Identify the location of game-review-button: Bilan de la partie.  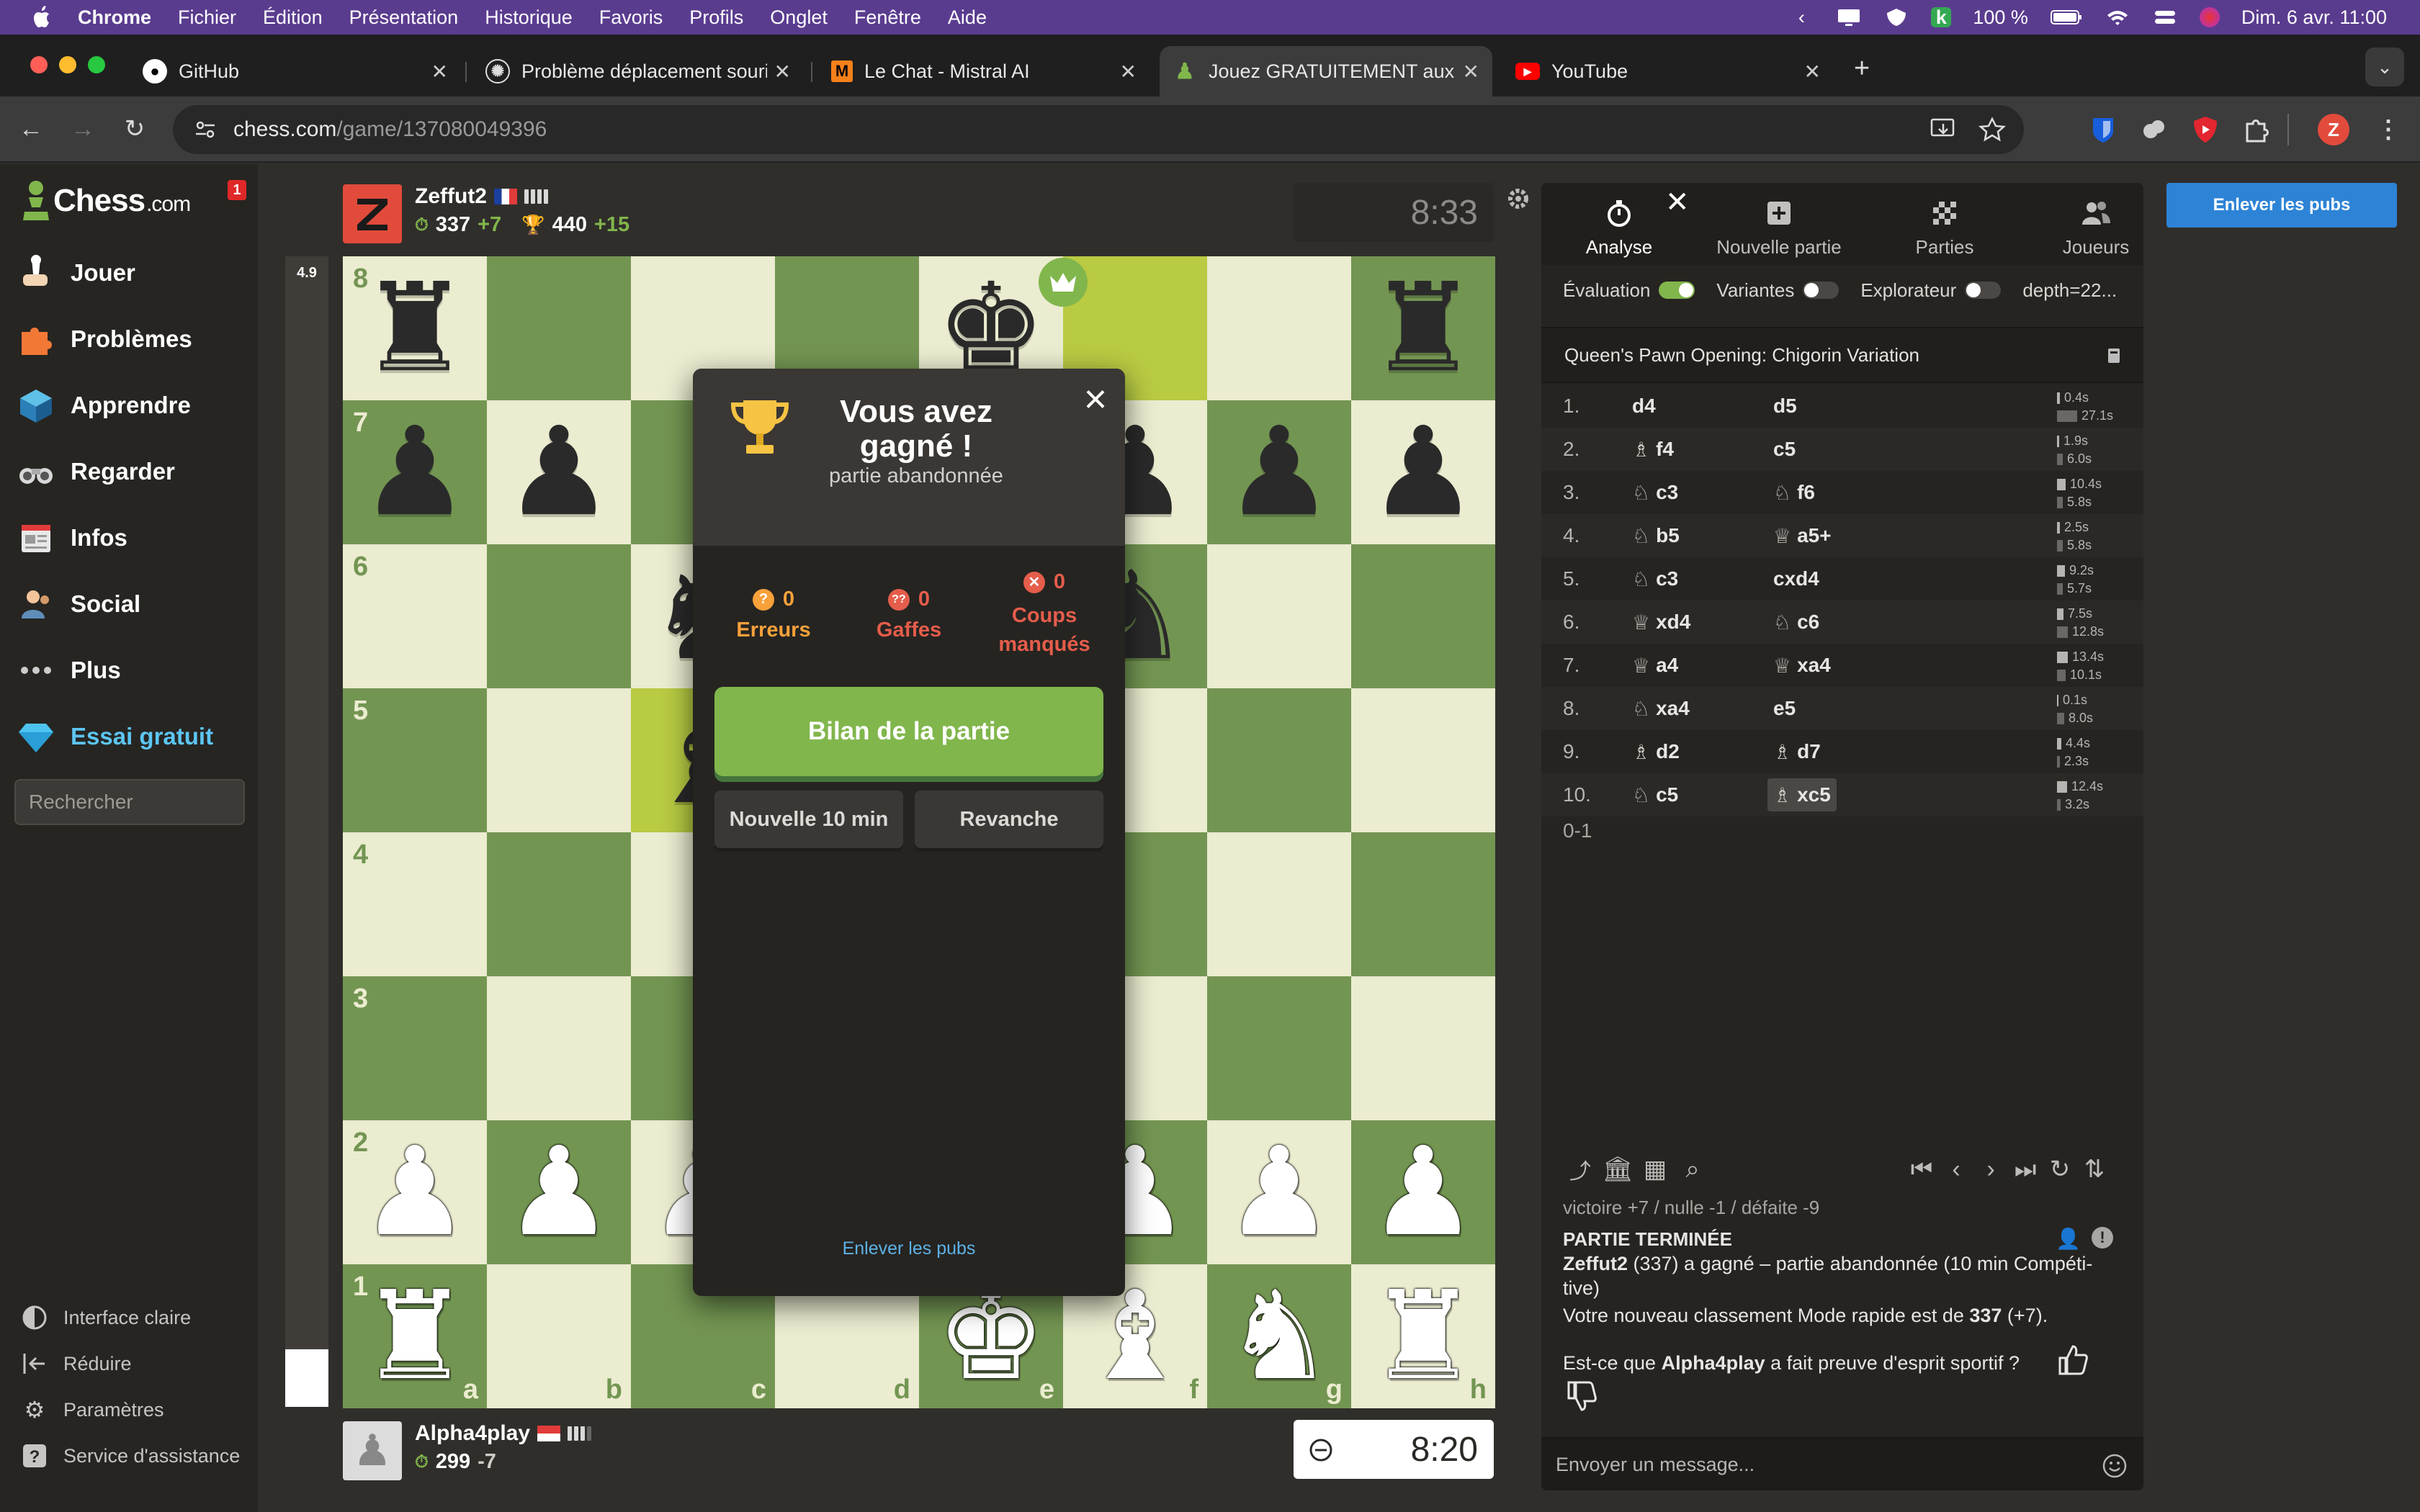
(909, 731).